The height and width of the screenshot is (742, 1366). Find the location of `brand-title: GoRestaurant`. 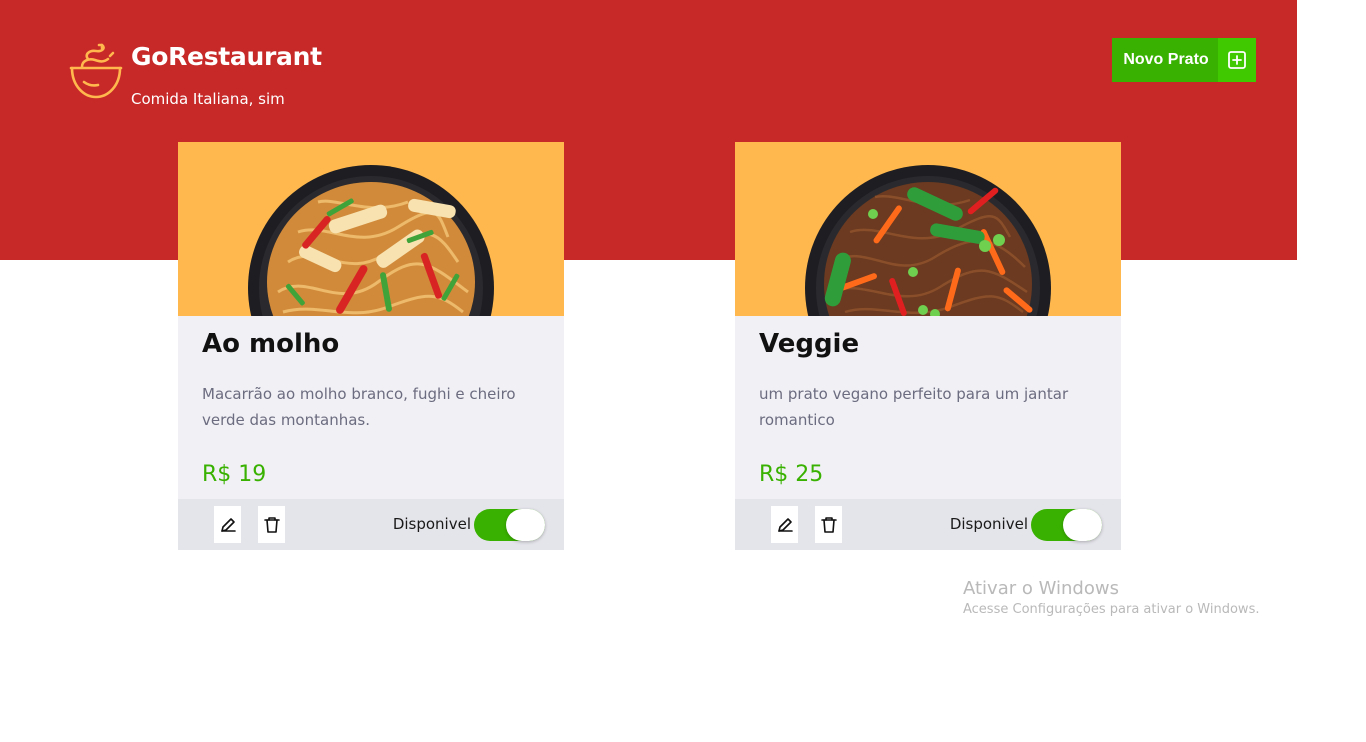

brand-title: GoRestaurant is located at coordinates (226, 56).